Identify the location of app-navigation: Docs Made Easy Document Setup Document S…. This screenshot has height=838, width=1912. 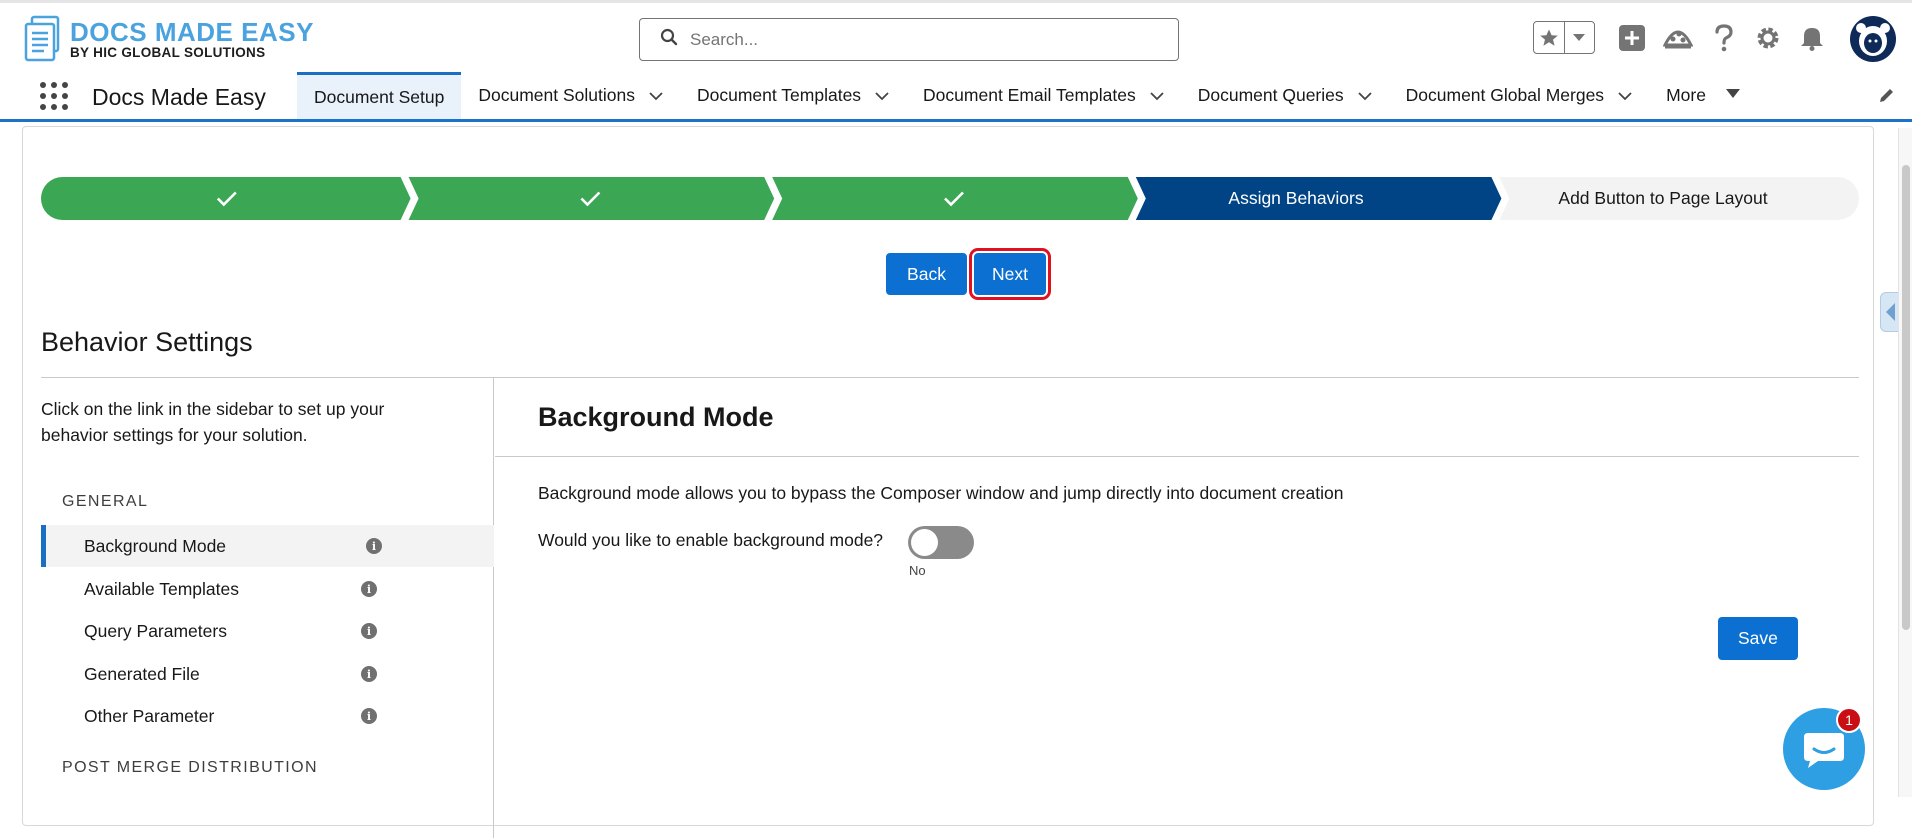
(956, 97).